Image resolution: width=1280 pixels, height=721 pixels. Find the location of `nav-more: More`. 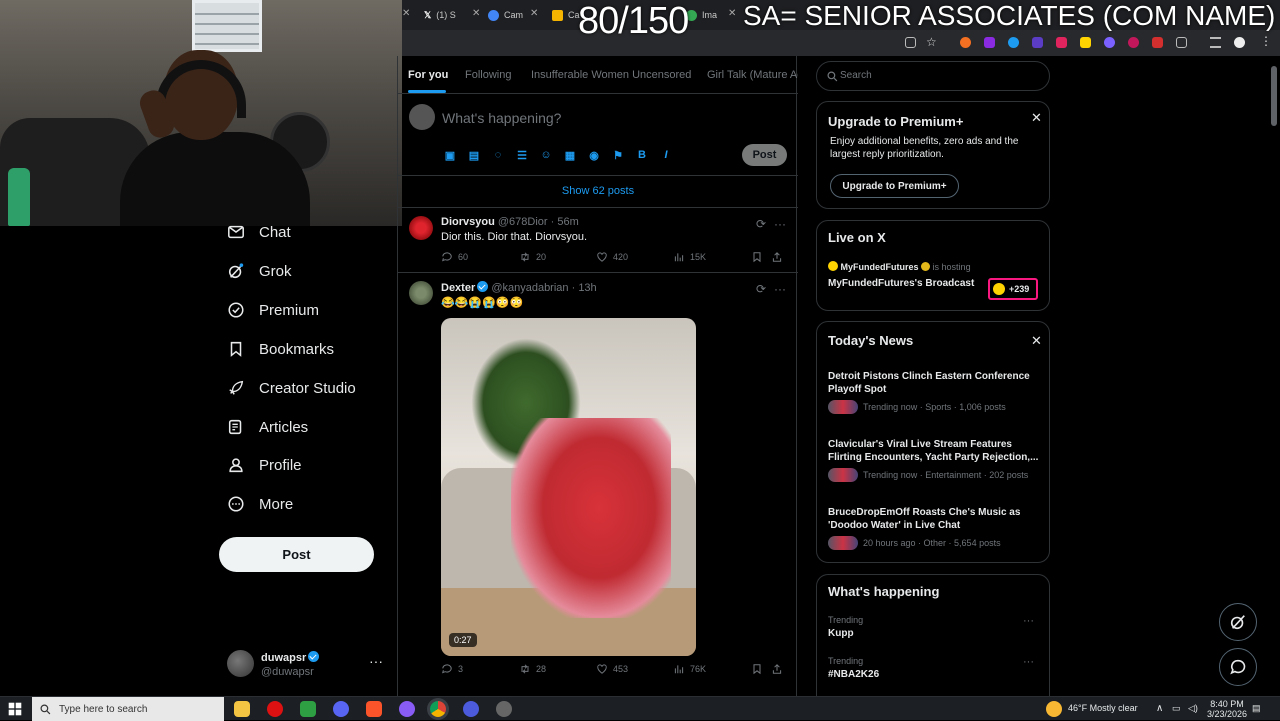

nav-more: More is located at coordinates (260, 504).